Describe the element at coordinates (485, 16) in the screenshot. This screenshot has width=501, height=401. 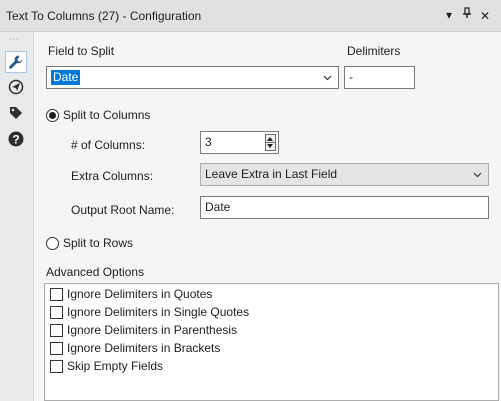
I see `close-button: ✕` at that location.